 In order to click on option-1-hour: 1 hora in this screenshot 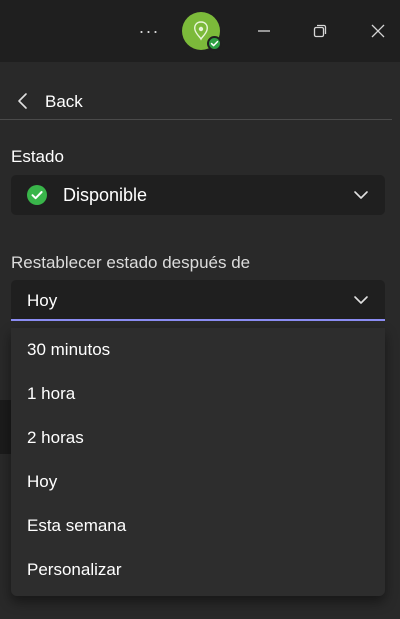, I will do `click(198, 394)`.